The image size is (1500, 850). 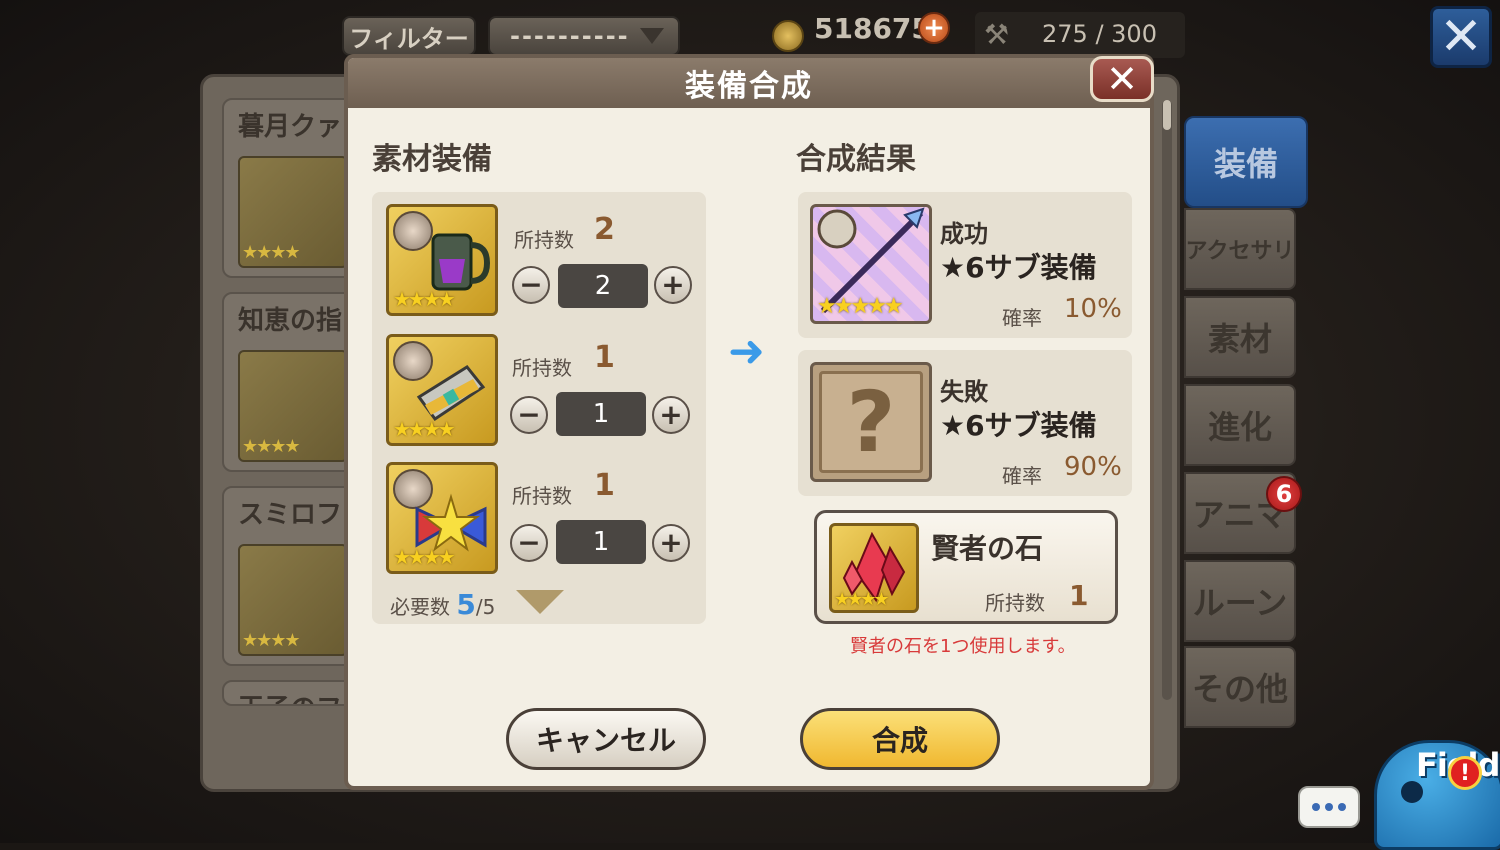 I want to click on list-item-title: 暮月クァ, so click(x=290, y=127).